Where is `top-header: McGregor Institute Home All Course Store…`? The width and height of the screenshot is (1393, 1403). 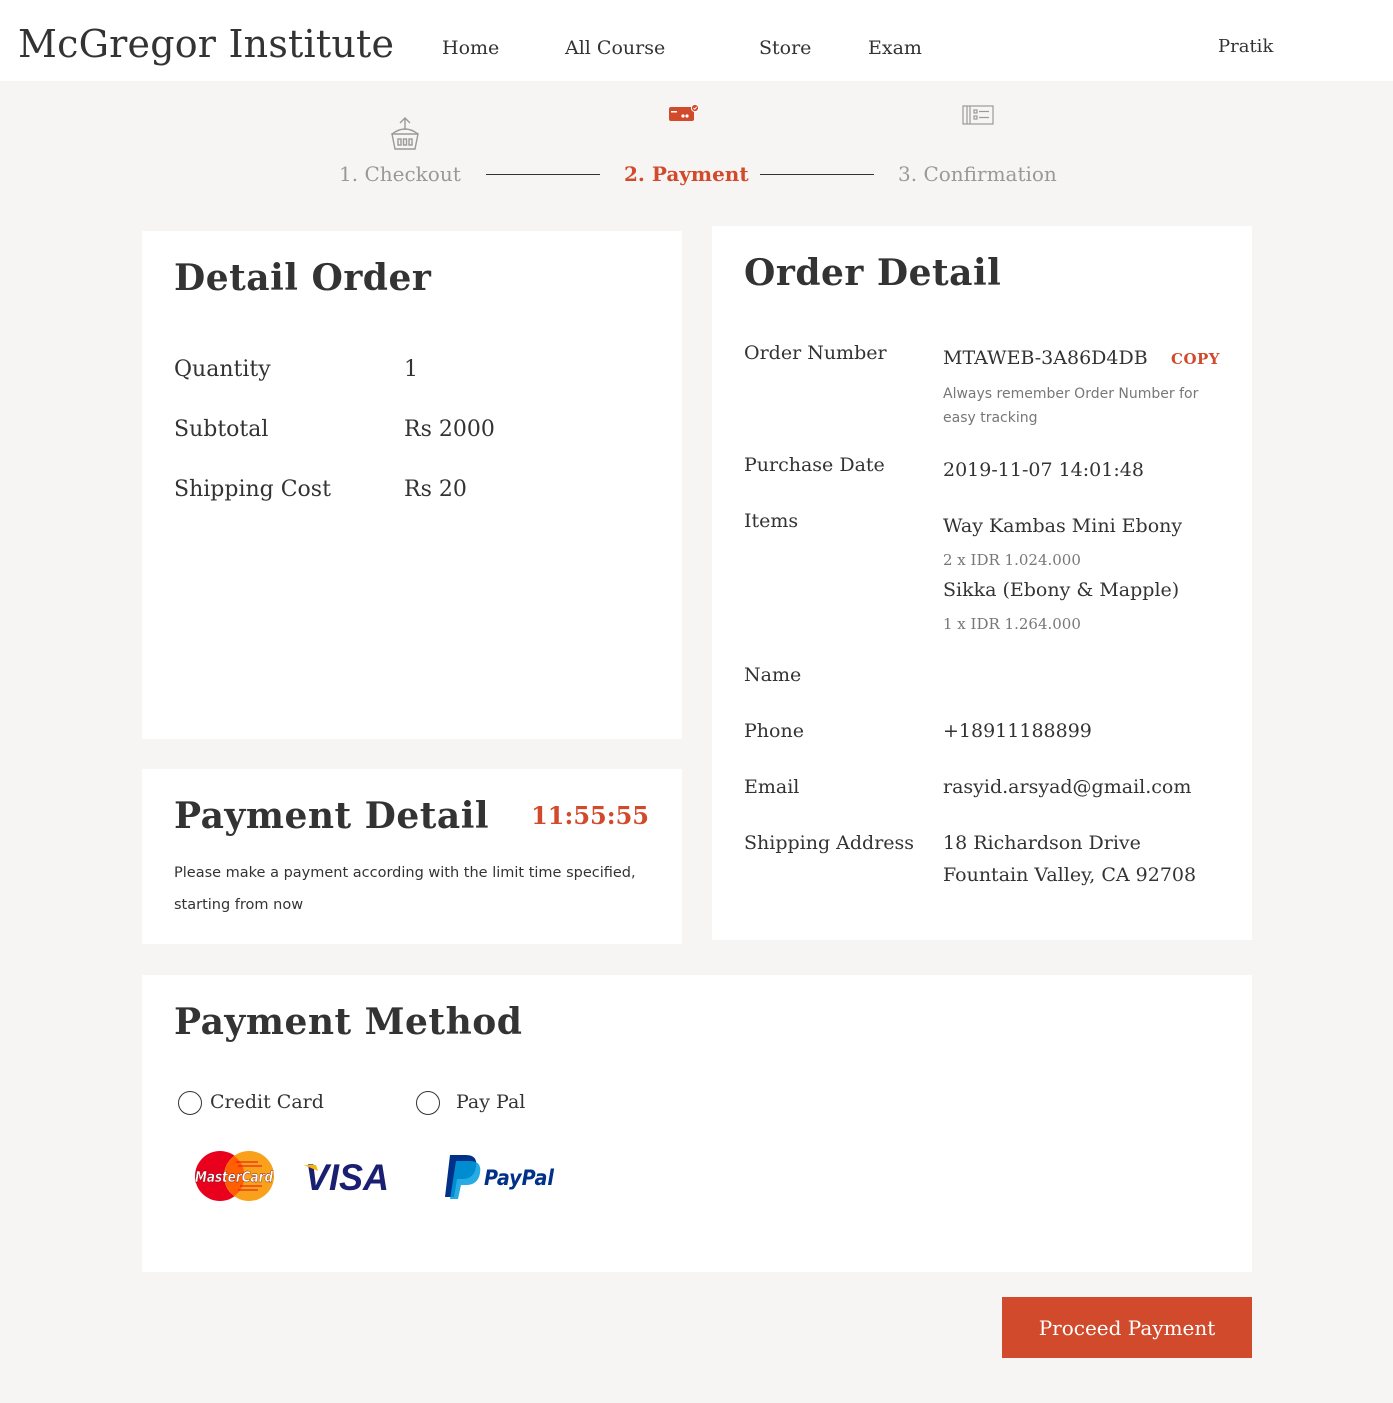
top-header: McGregor Institute Home All Course Store… is located at coordinates (696, 40).